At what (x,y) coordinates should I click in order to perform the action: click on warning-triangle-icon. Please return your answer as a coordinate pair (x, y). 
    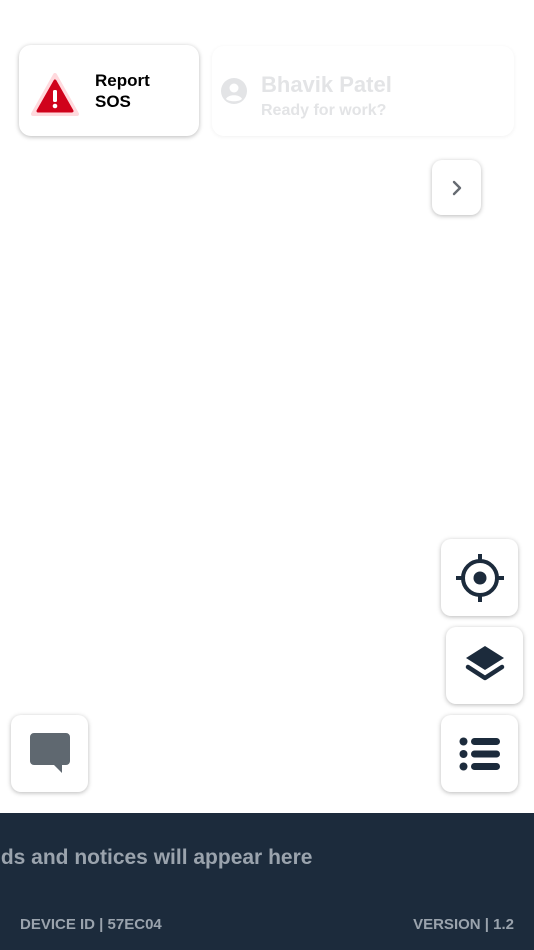
    Looking at the image, I should click on (55, 94).